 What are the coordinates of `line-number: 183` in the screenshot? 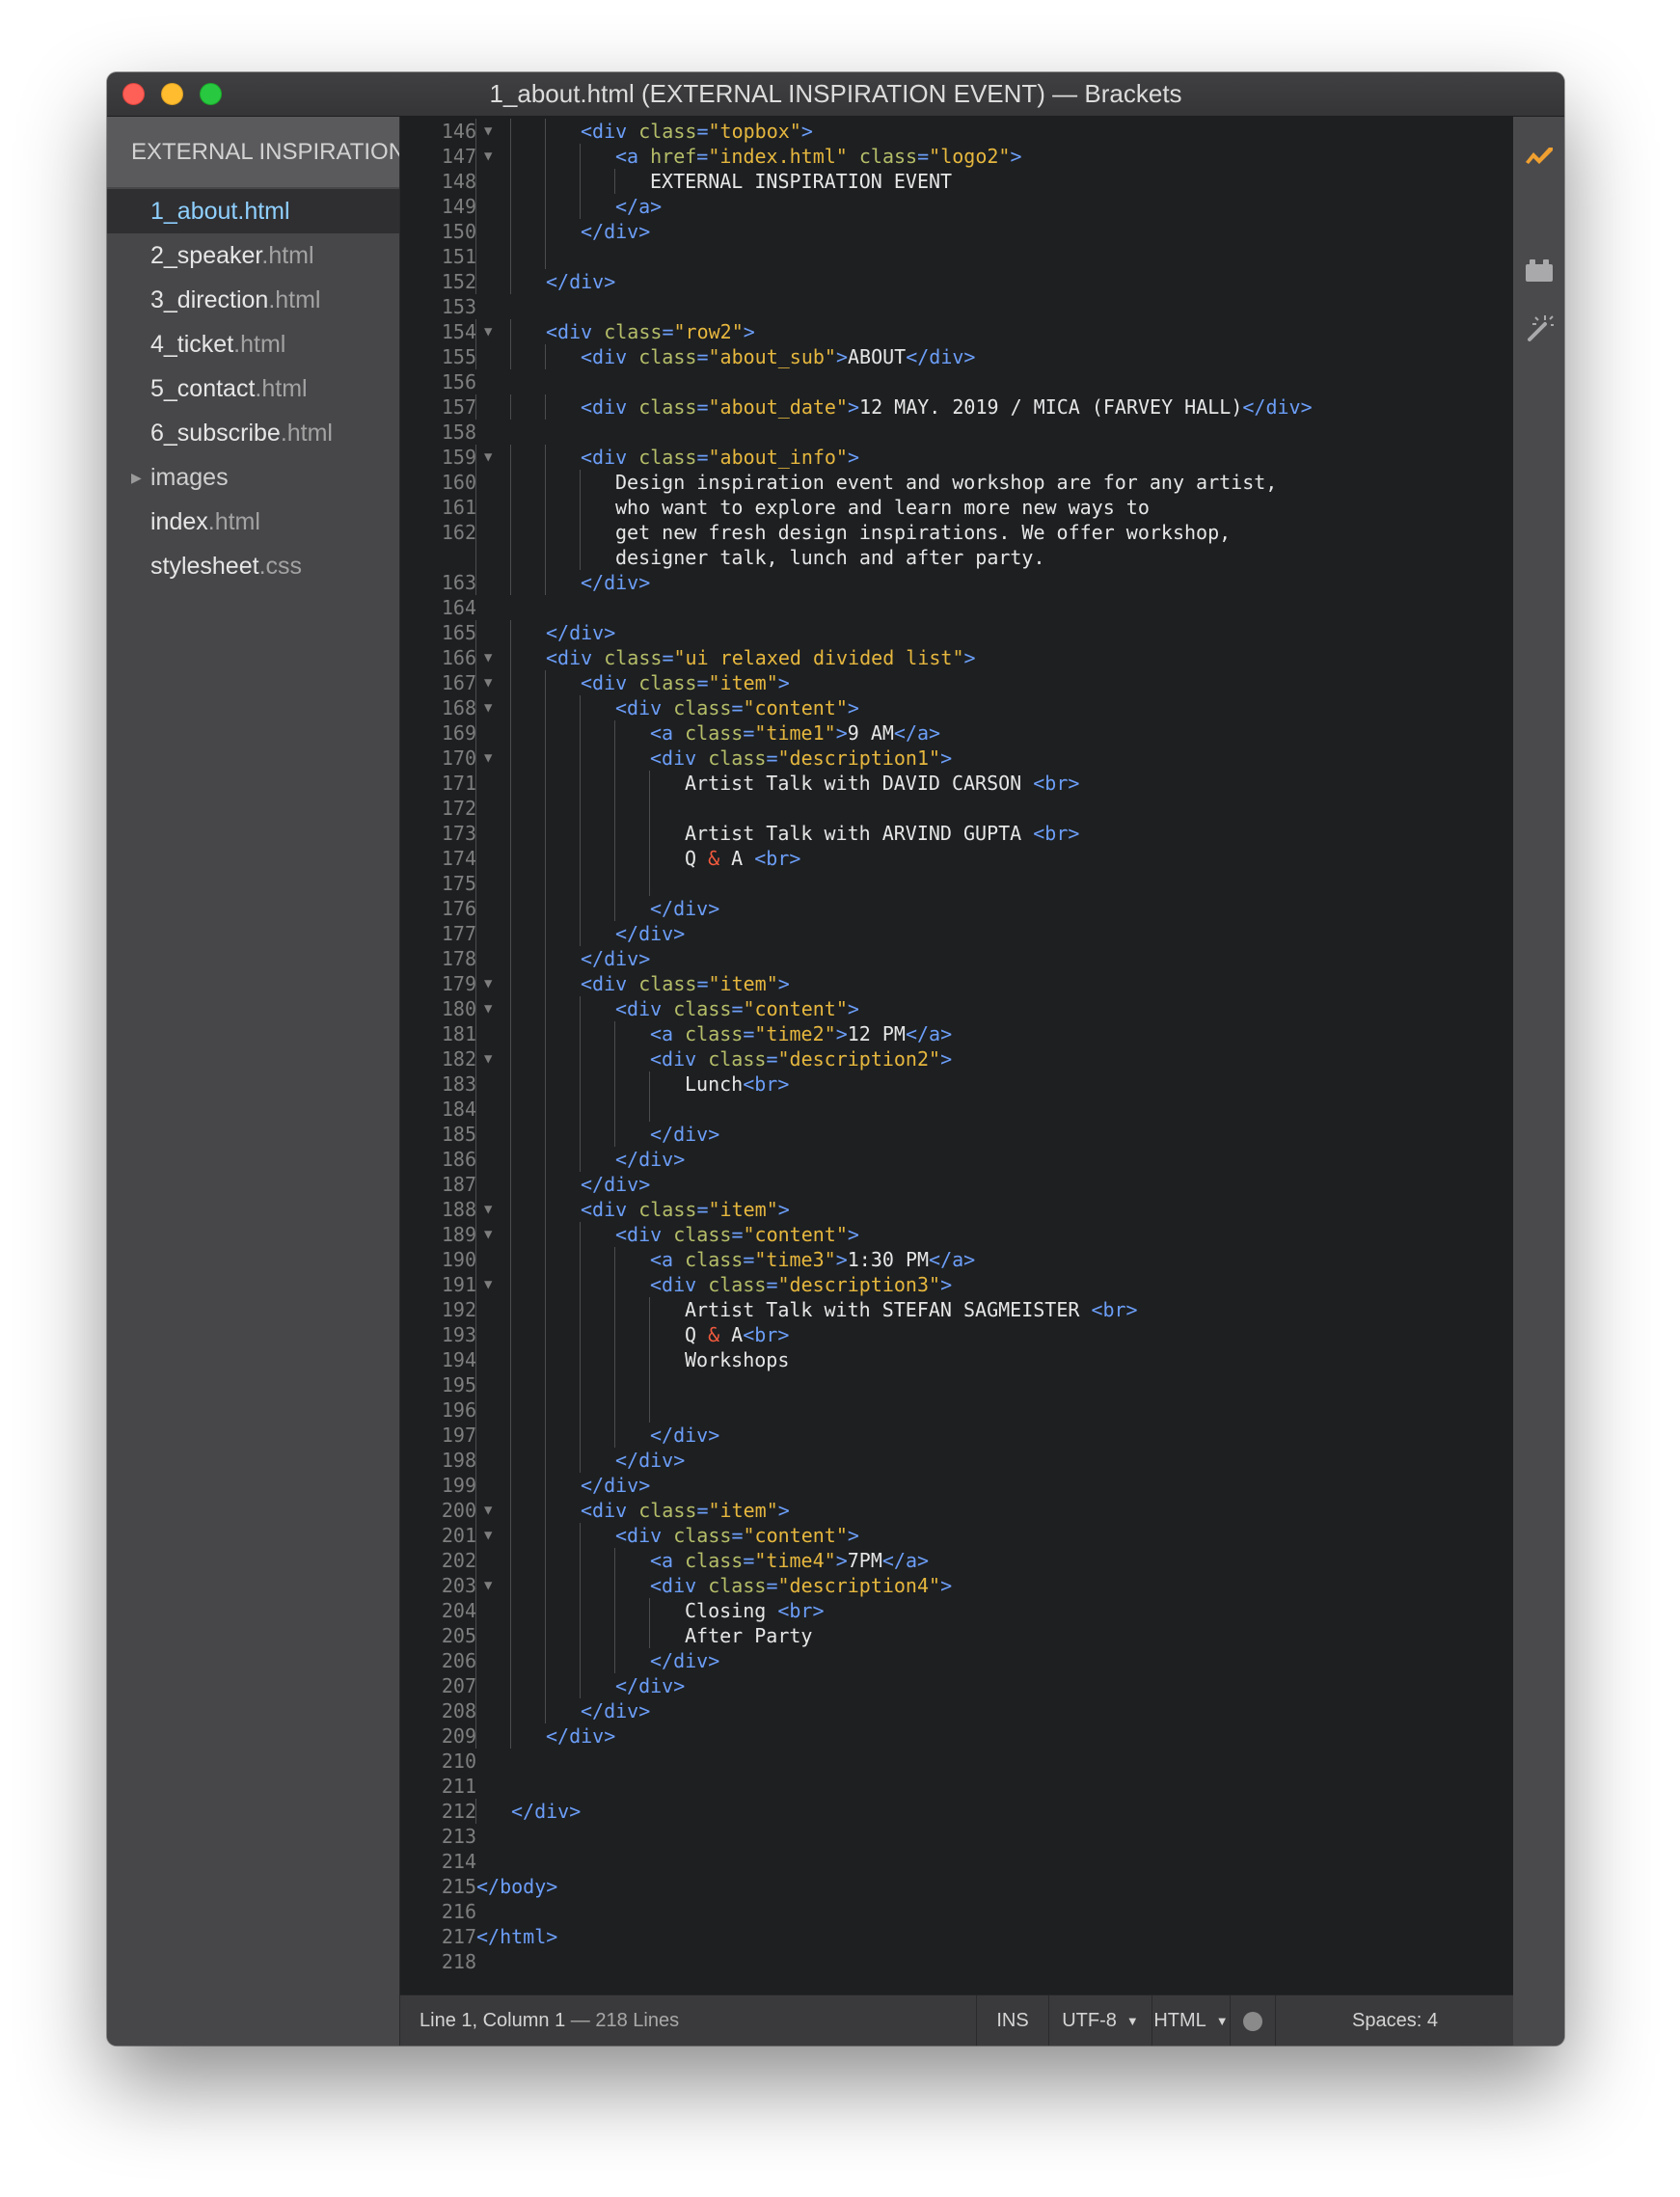 It's located at (458, 1084).